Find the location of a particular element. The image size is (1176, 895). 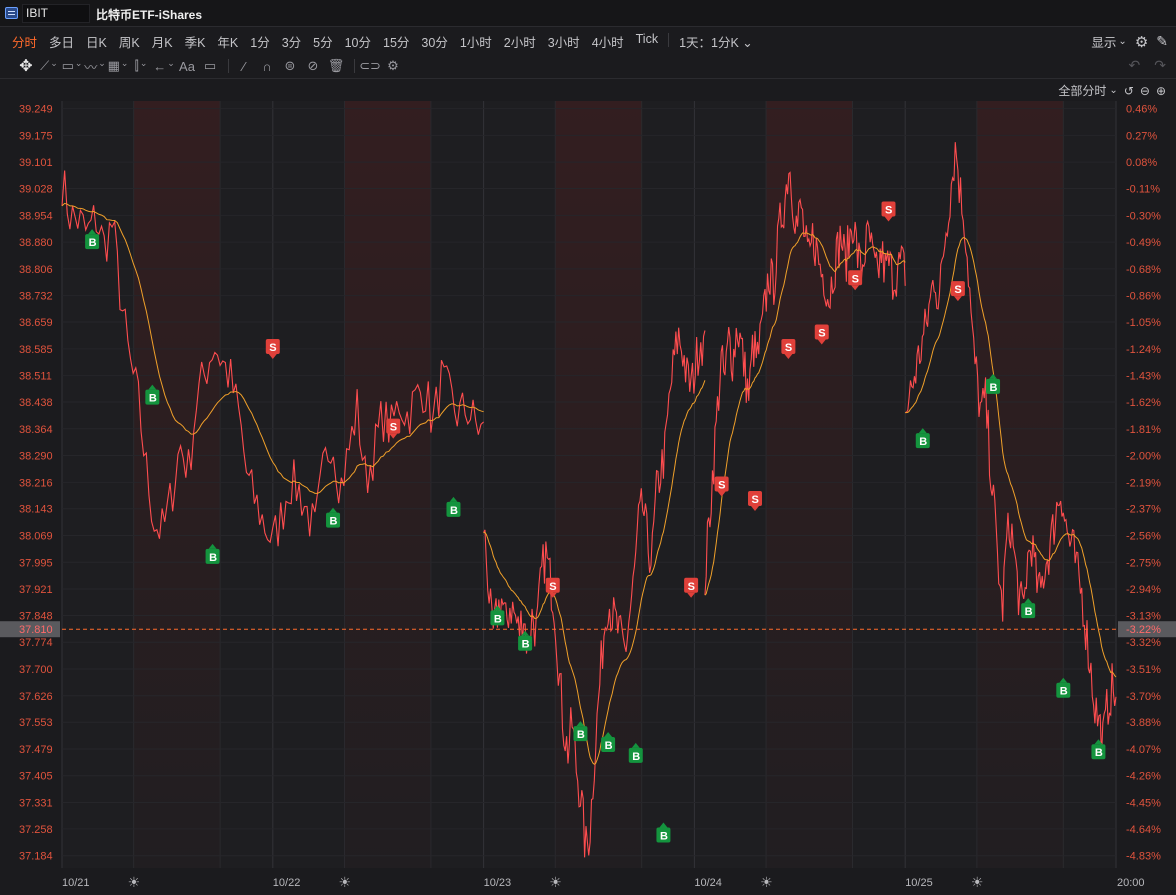

hide-icon: ⊘ is located at coordinates (313, 66).